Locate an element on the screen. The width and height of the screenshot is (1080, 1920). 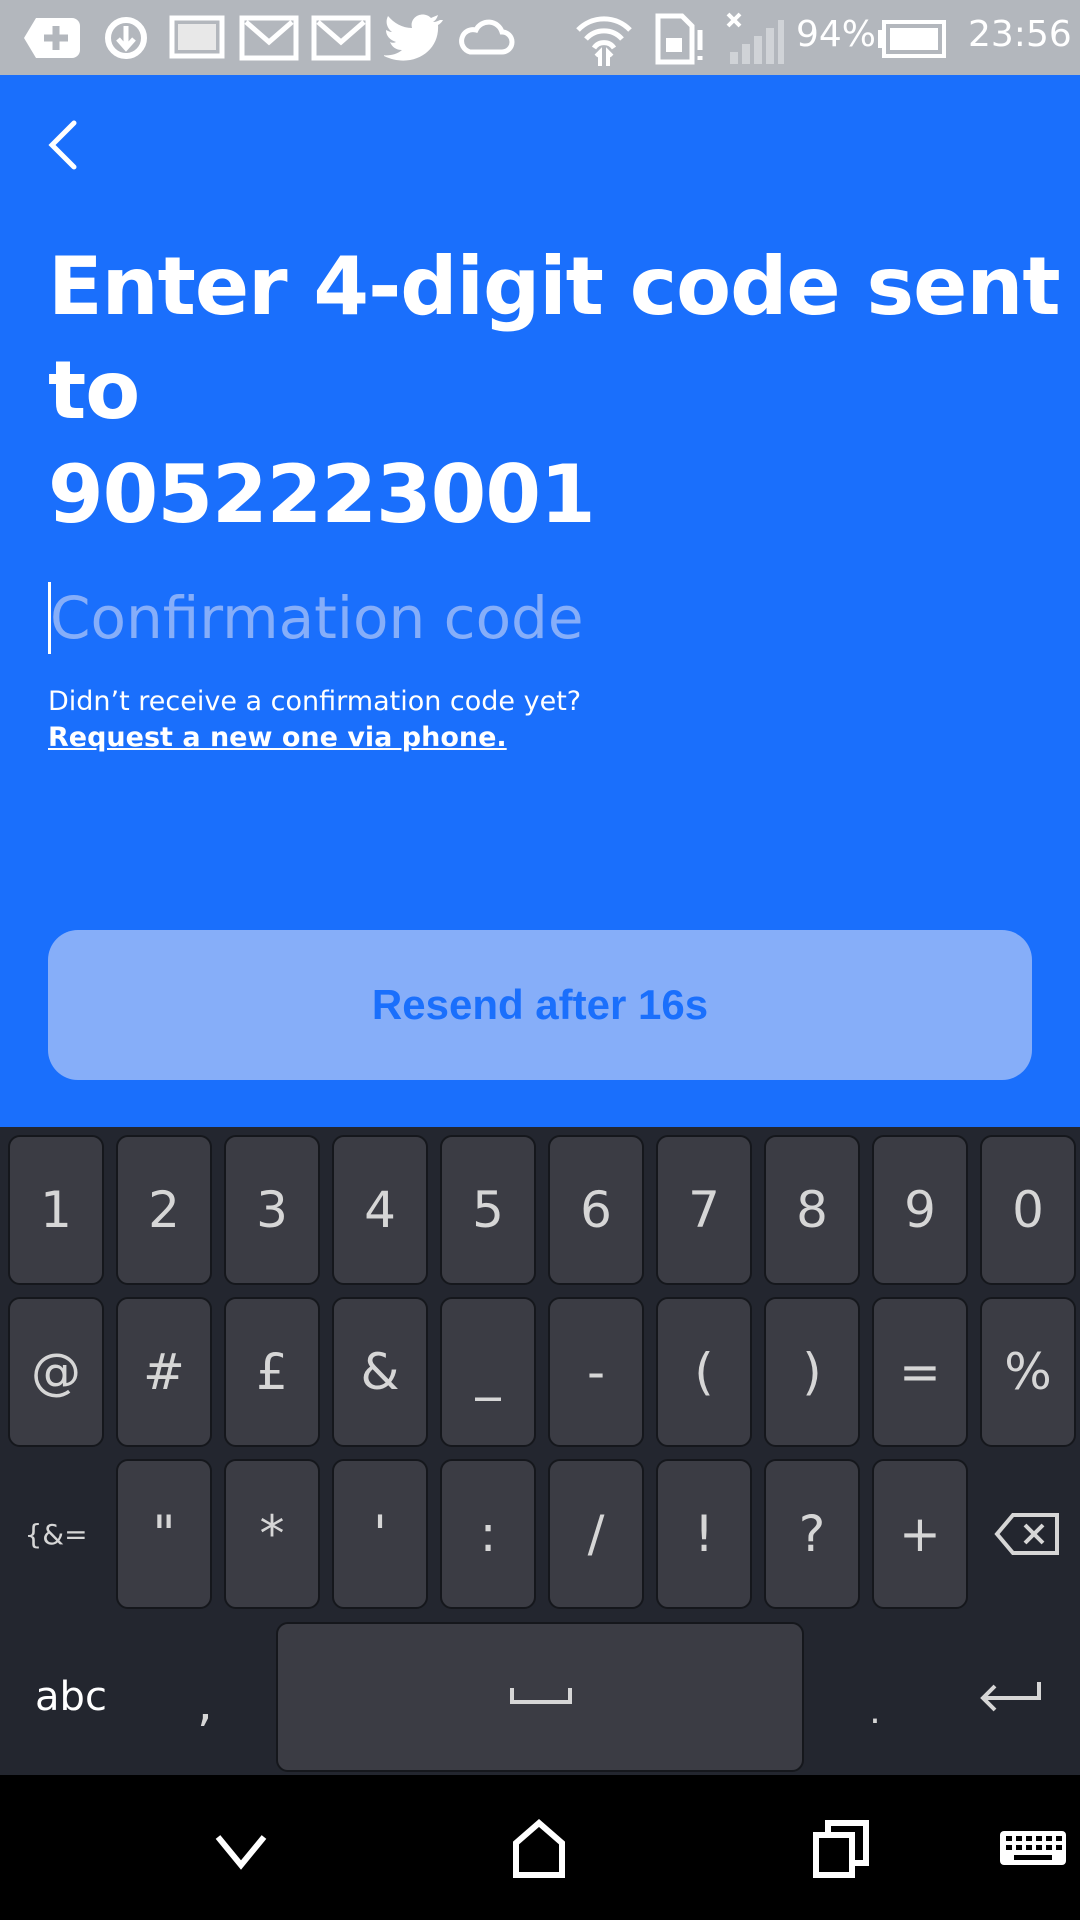
space-bar-icon is located at coordinates (541, 1696).